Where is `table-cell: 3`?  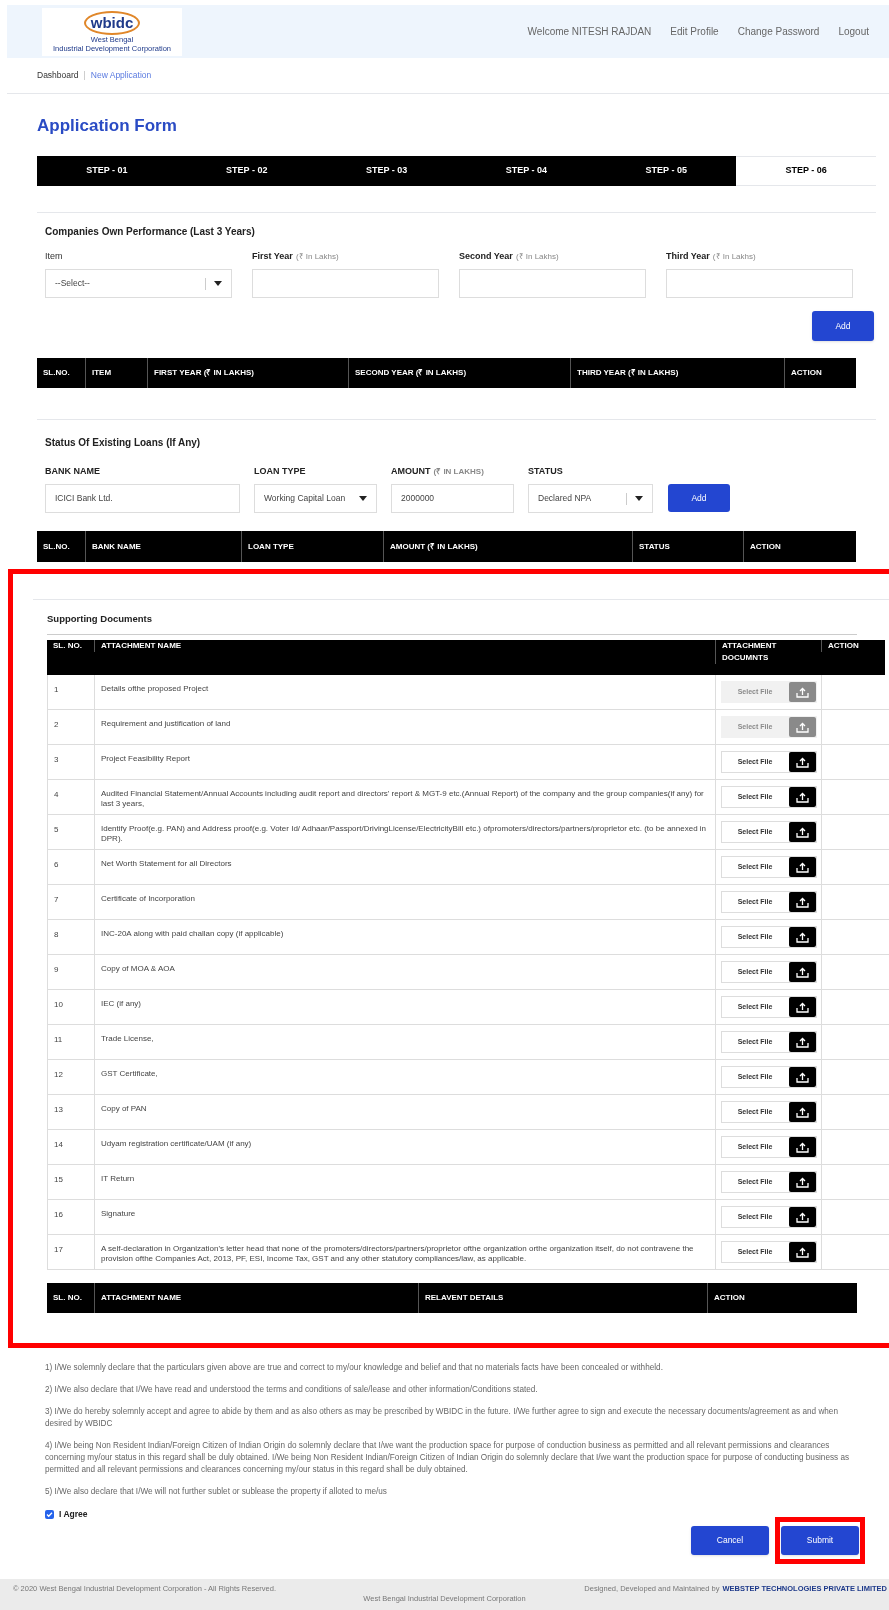
table-cell: 3 is located at coordinates (70, 762).